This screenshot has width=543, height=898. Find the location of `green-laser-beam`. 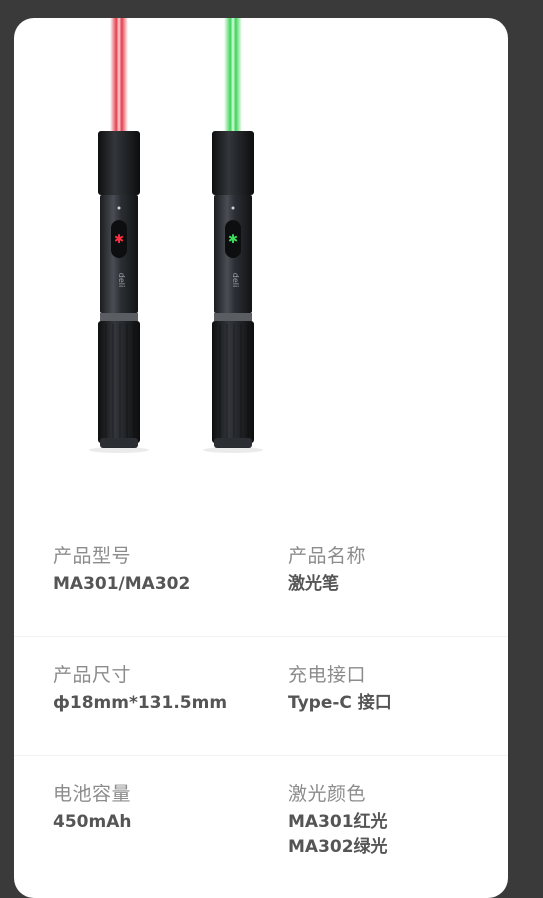

green-laser-beam is located at coordinates (233, 77).